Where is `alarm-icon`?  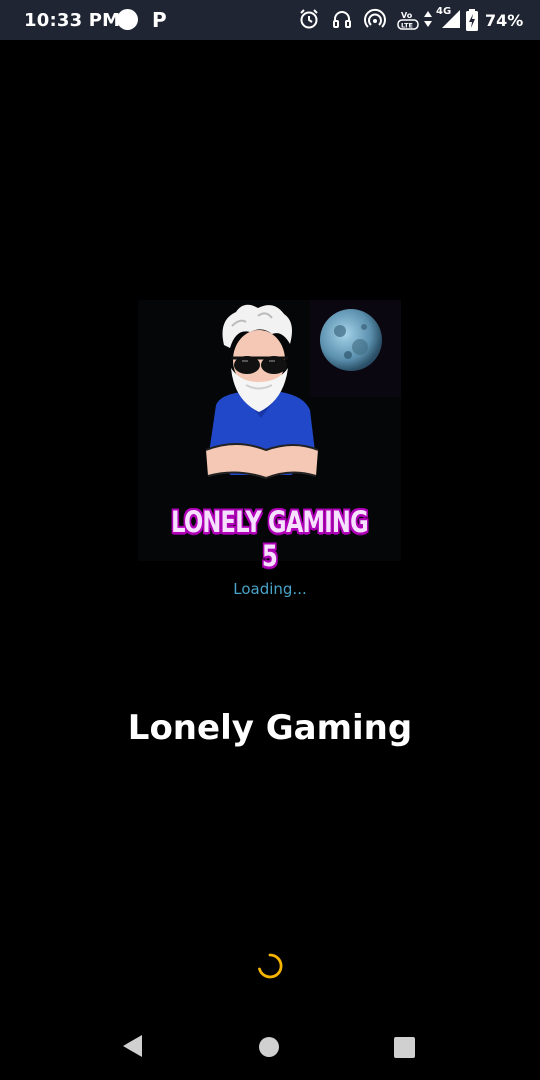
alarm-icon is located at coordinates (309, 19).